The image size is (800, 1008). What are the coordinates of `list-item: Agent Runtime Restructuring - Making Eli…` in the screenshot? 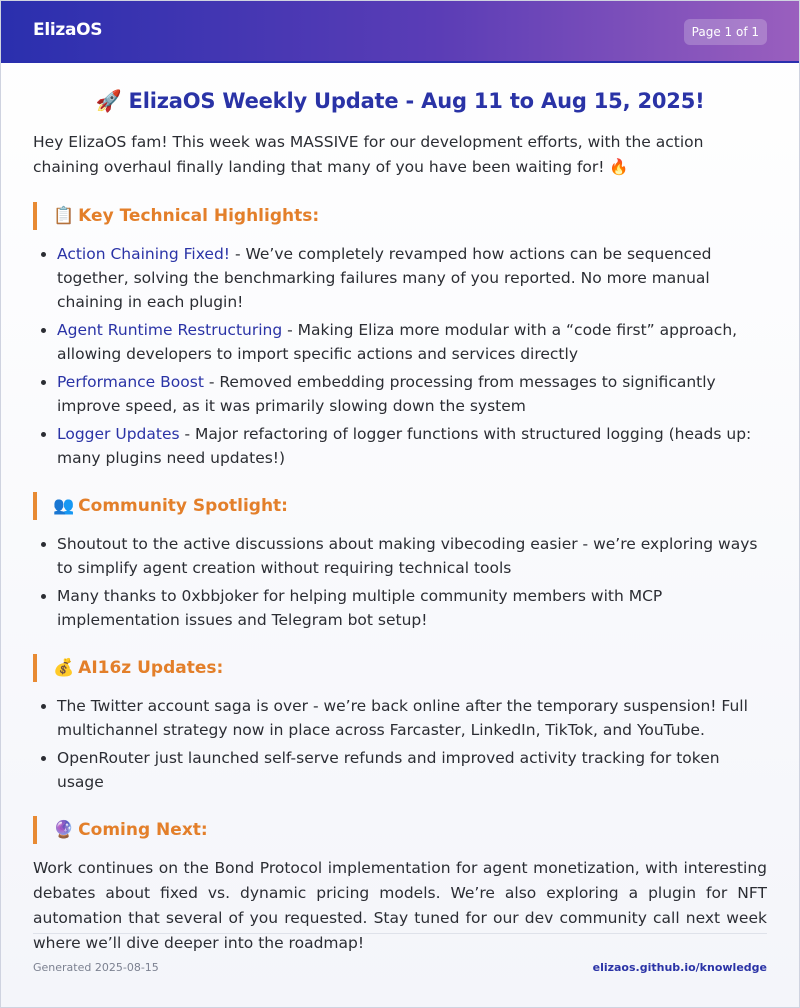 It's located at (412, 342).